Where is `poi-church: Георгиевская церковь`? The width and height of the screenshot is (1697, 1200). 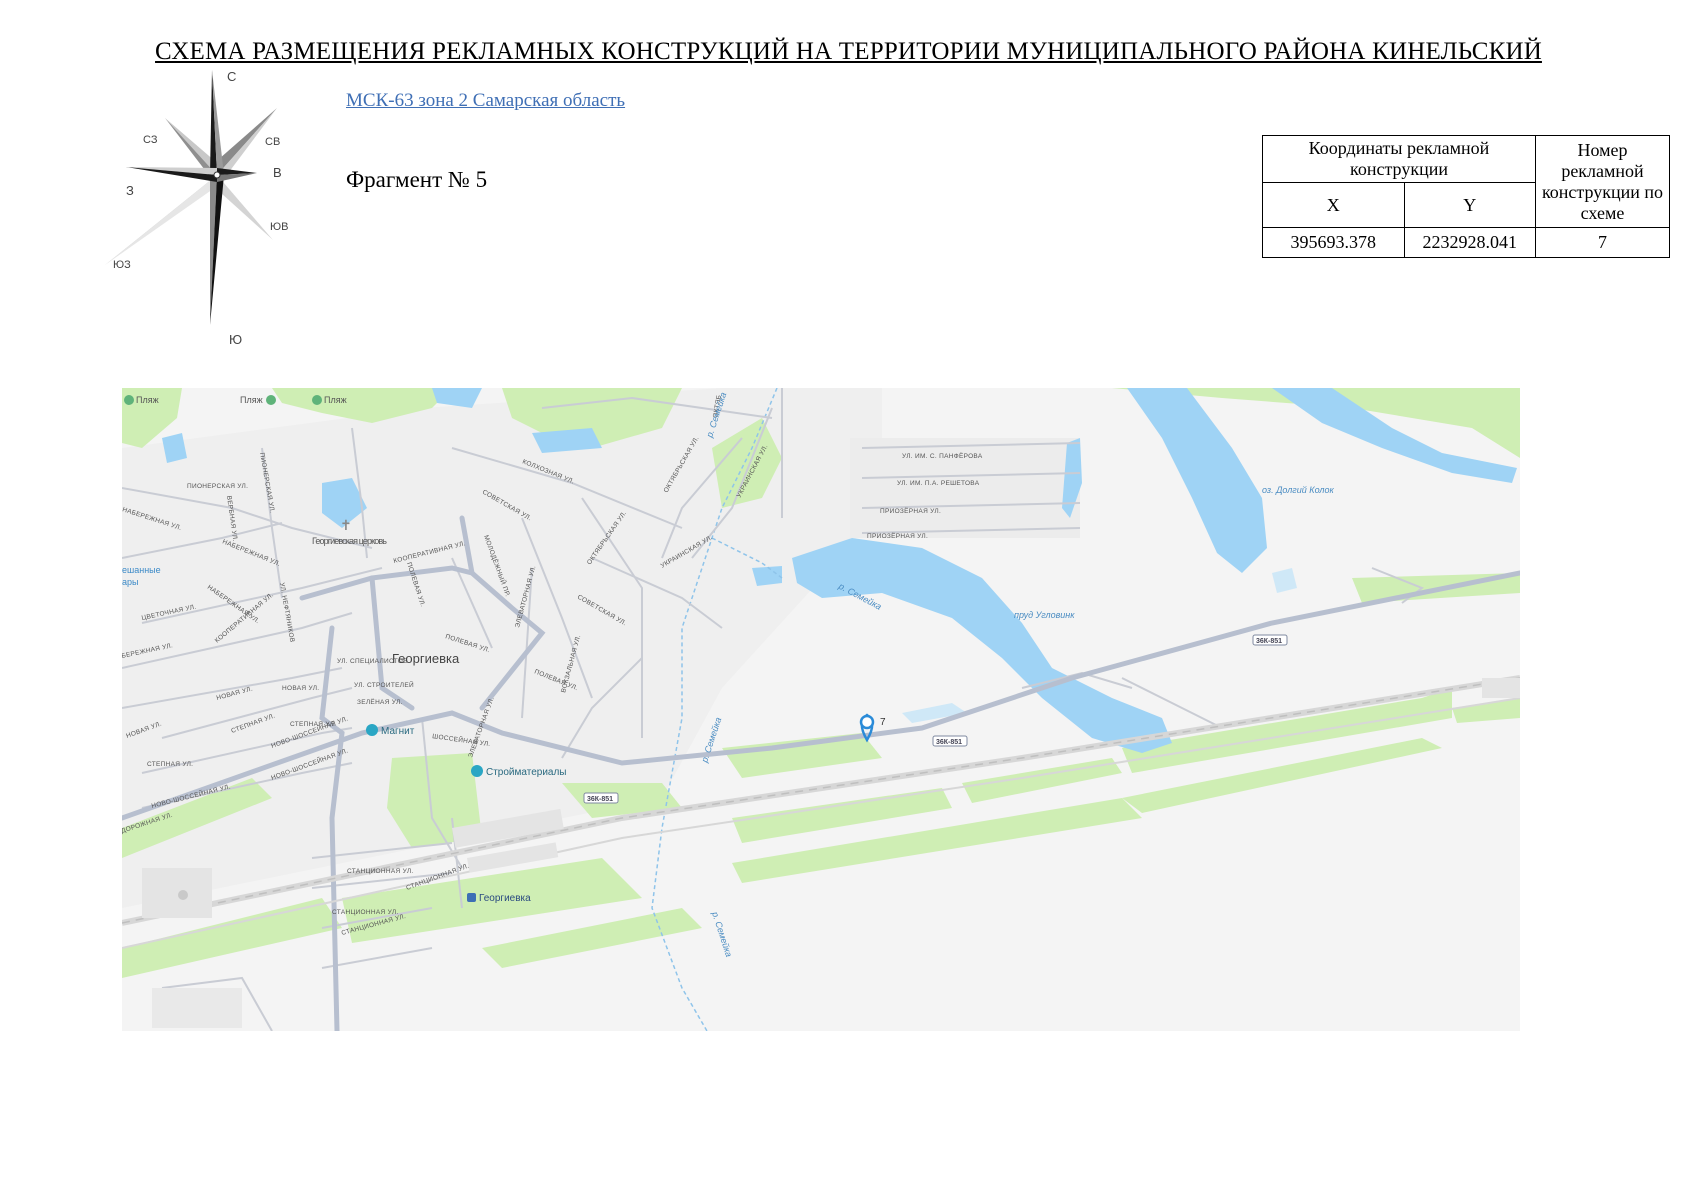
poi-church: Георгиевская церковь is located at coordinates (349, 541).